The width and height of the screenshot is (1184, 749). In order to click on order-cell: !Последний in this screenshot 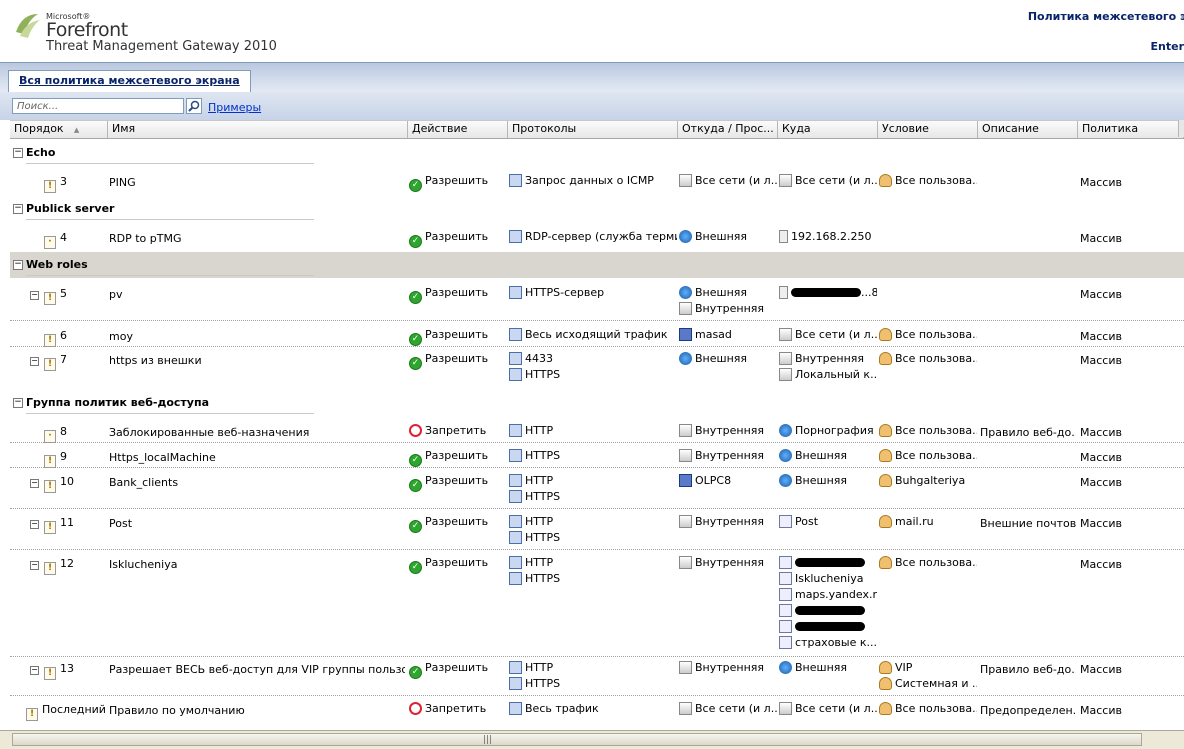, I will do `click(59, 712)`.